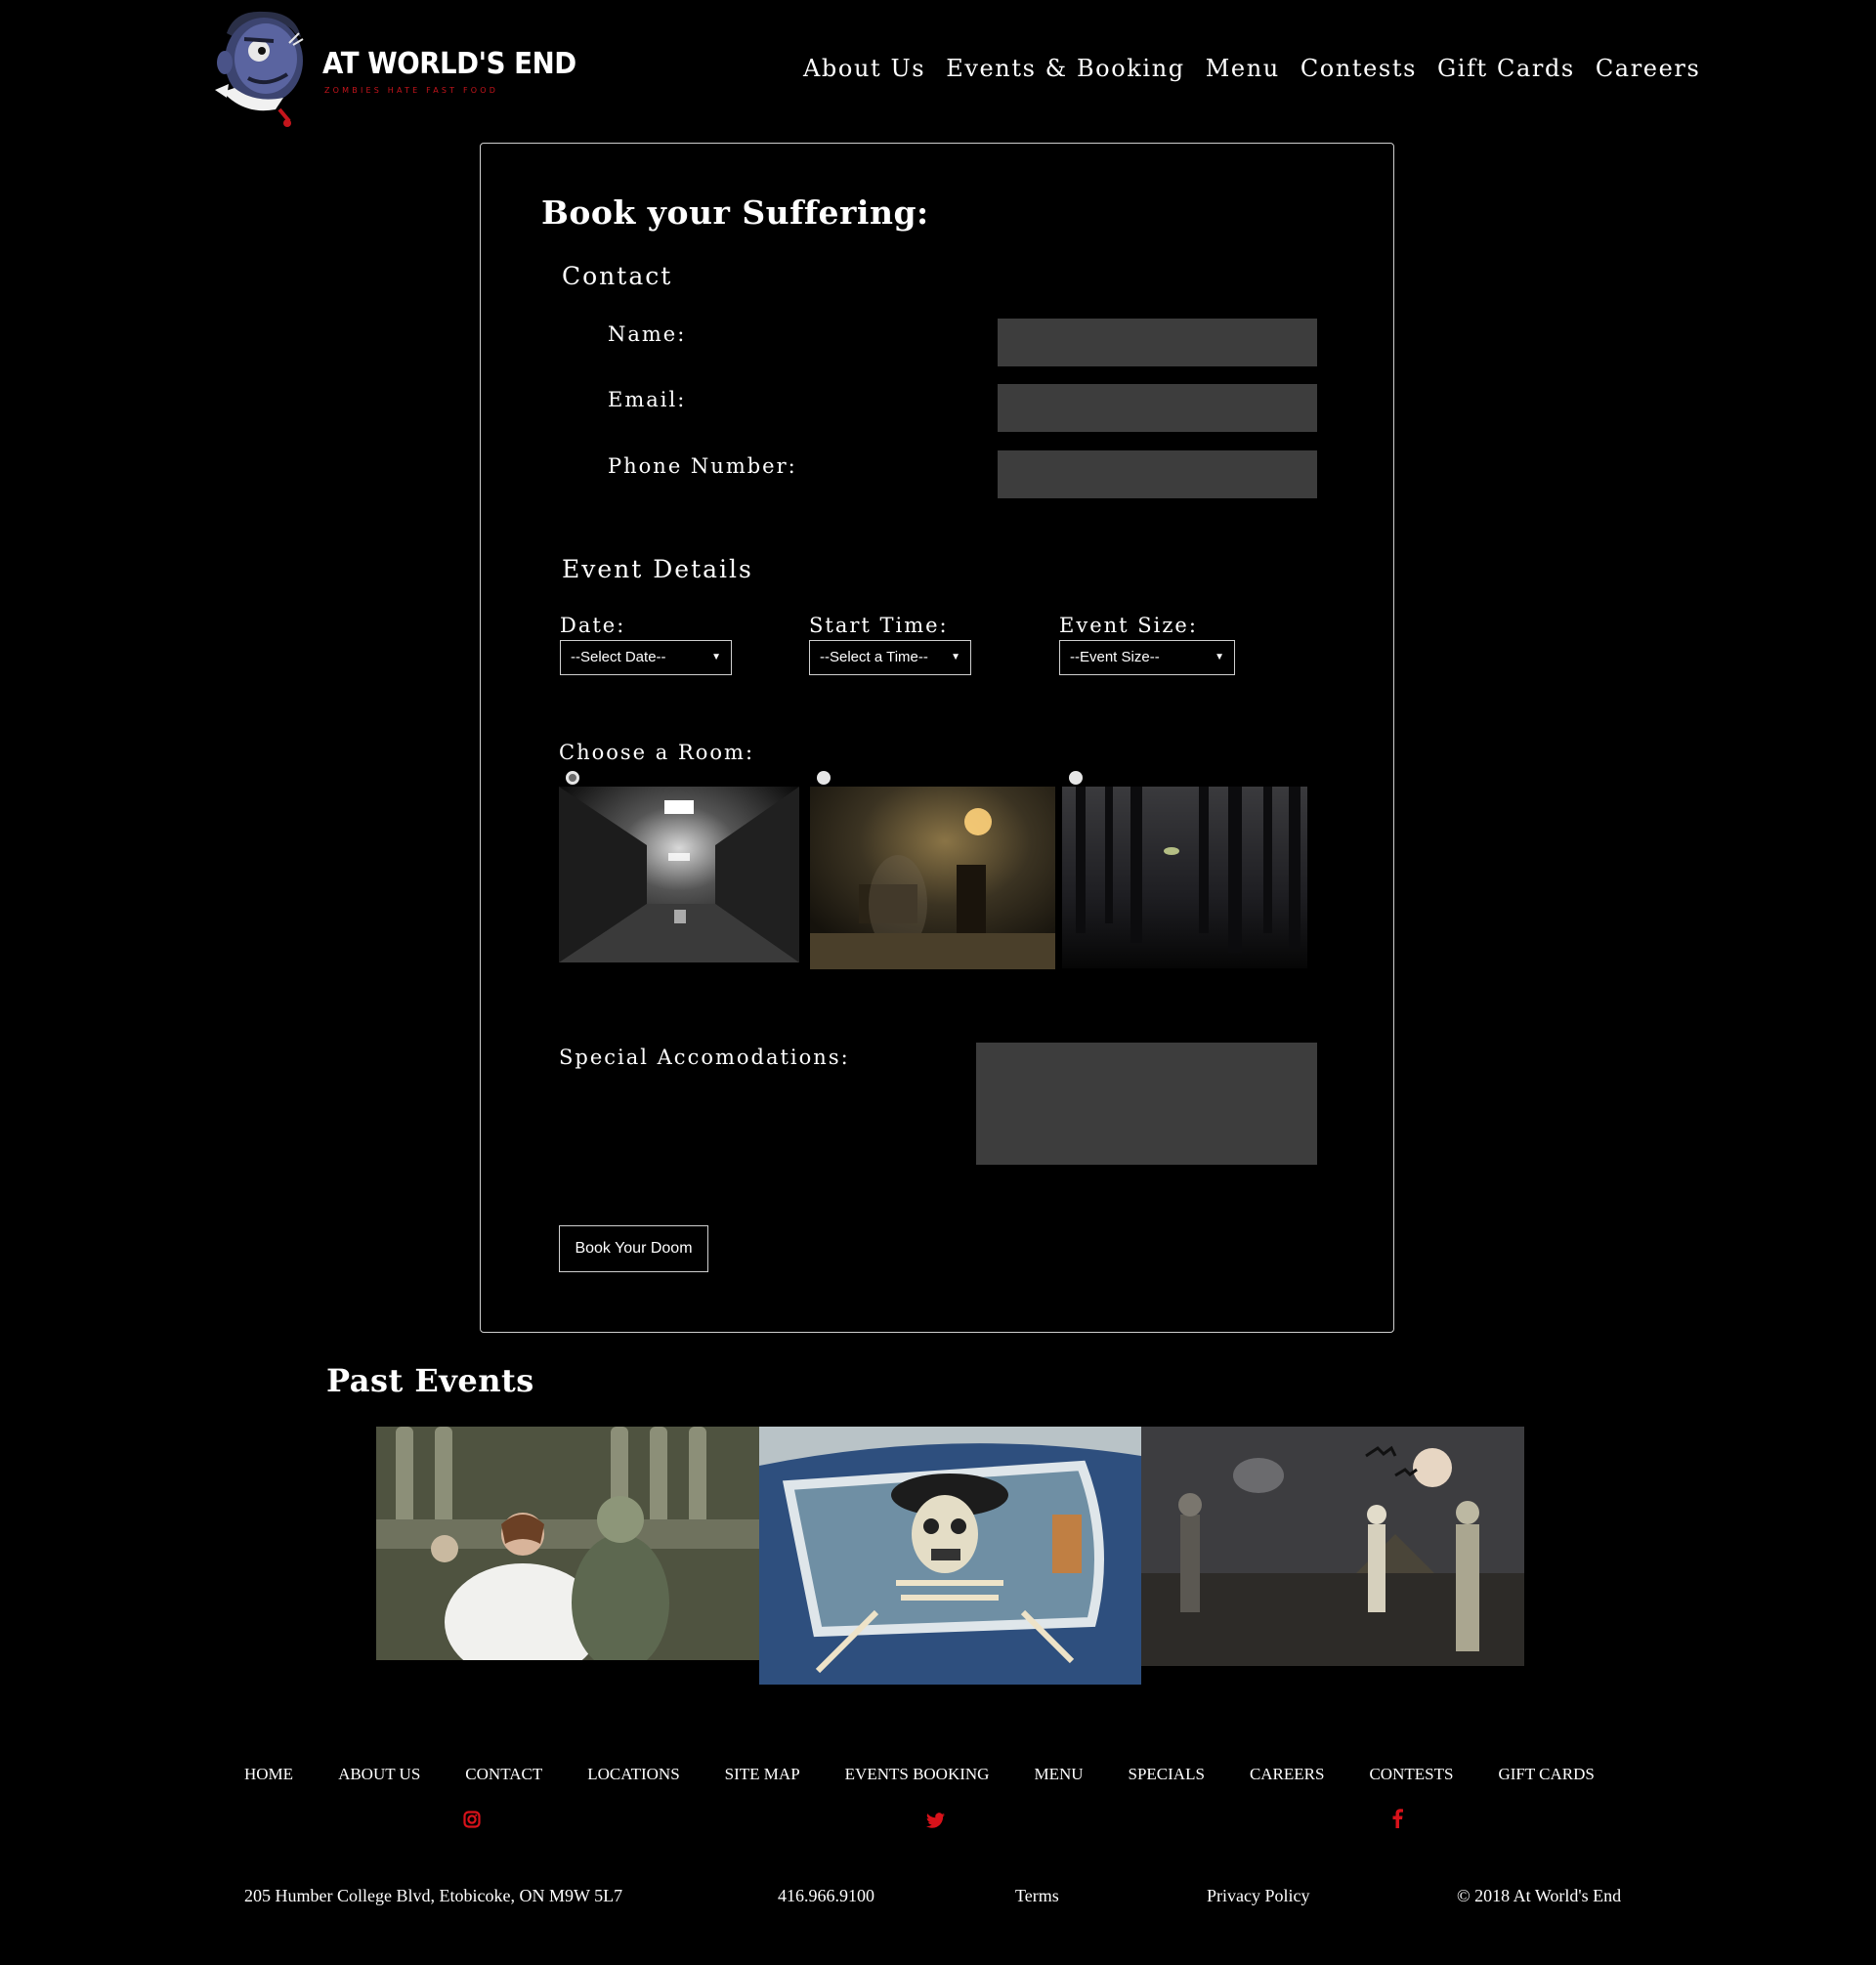  I want to click on phone-input, so click(1157, 474).